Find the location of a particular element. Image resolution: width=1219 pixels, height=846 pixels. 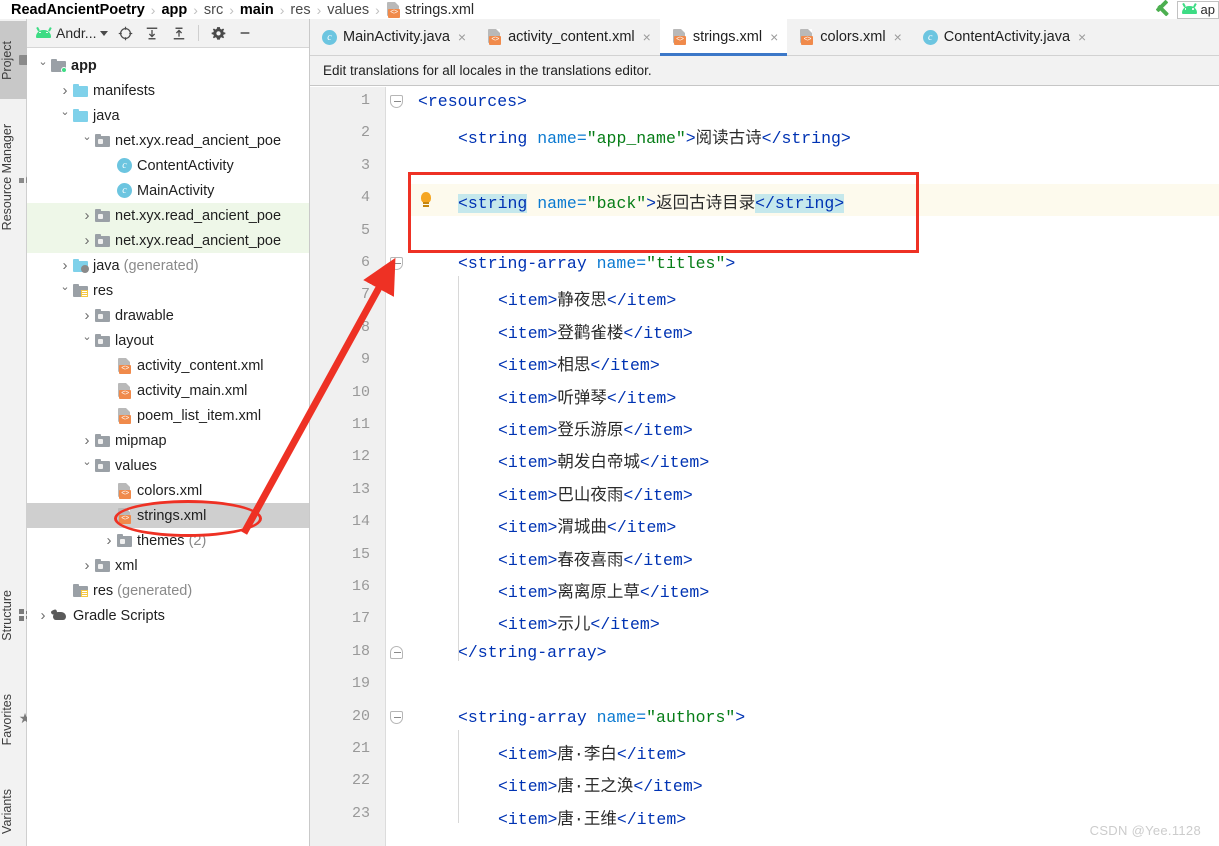

expand-all-icon is located at coordinates (152, 33).